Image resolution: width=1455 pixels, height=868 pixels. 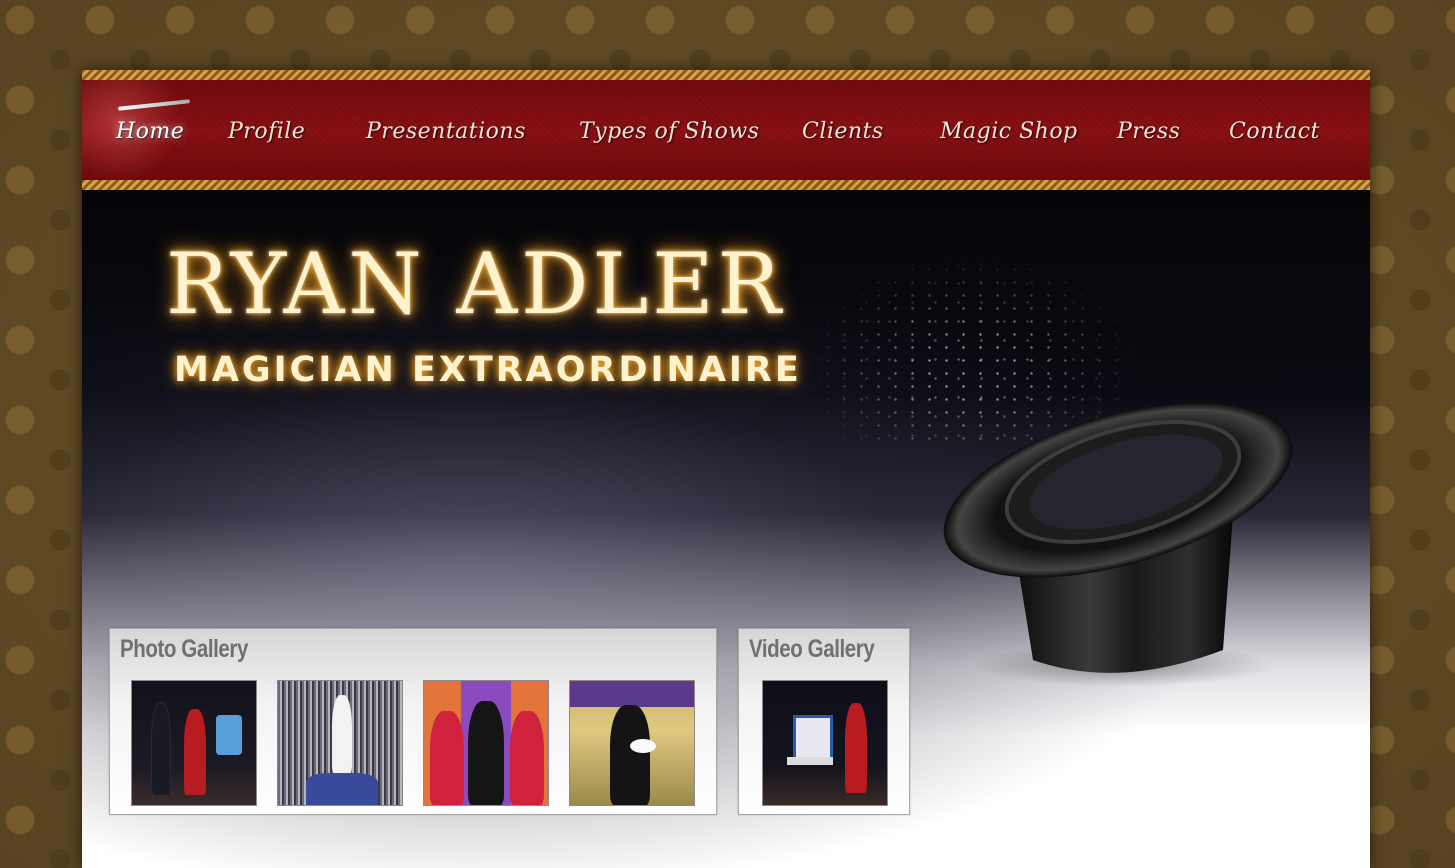 I want to click on video-gallery: Video Gallery, so click(x=824, y=721).